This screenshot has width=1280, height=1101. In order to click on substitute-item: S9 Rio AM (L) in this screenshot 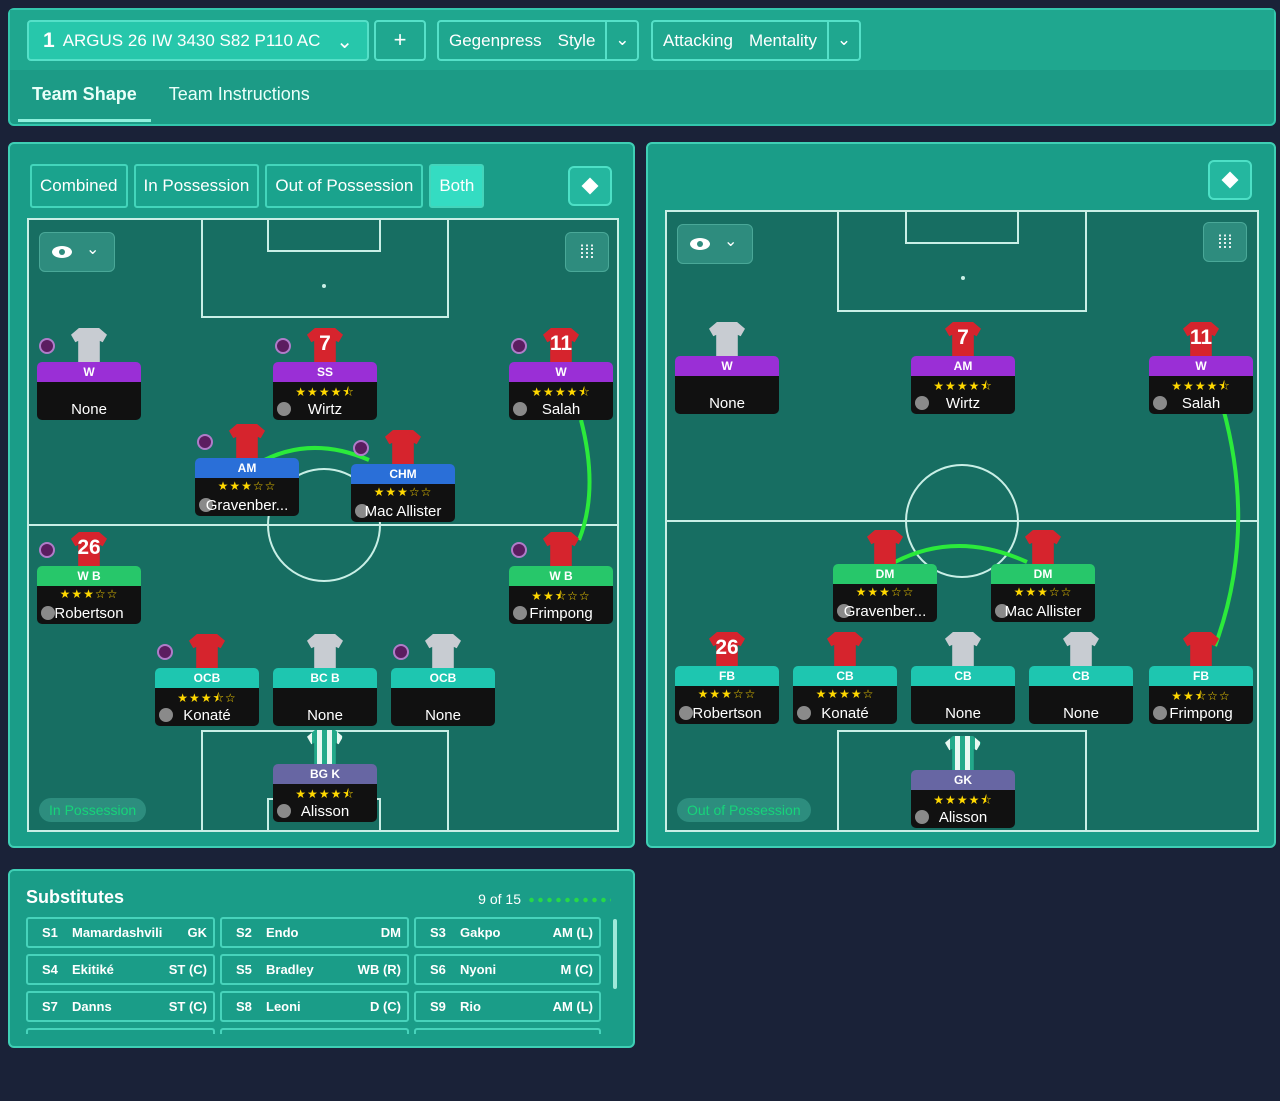, I will do `click(507, 1006)`.